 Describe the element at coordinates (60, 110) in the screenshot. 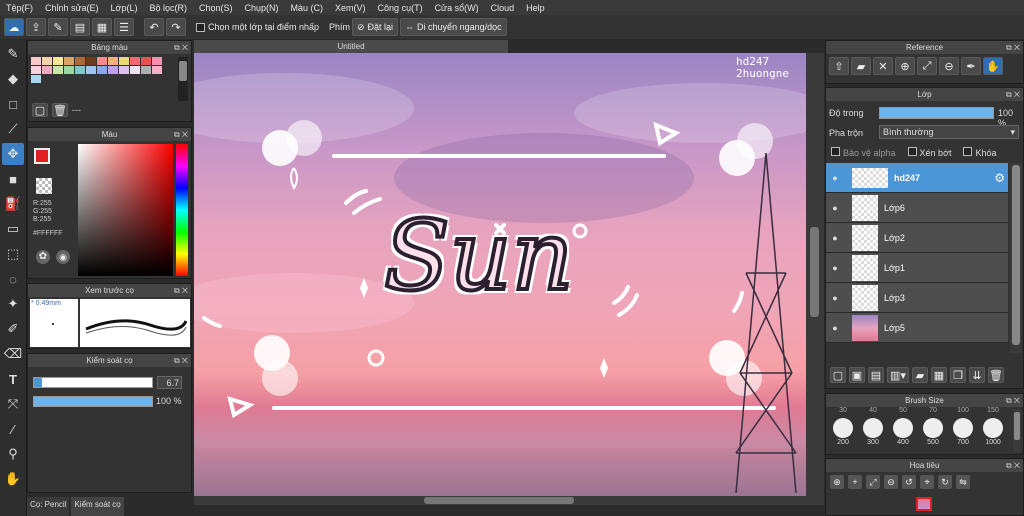

I see `delete-palette-icon: 🗑` at that location.